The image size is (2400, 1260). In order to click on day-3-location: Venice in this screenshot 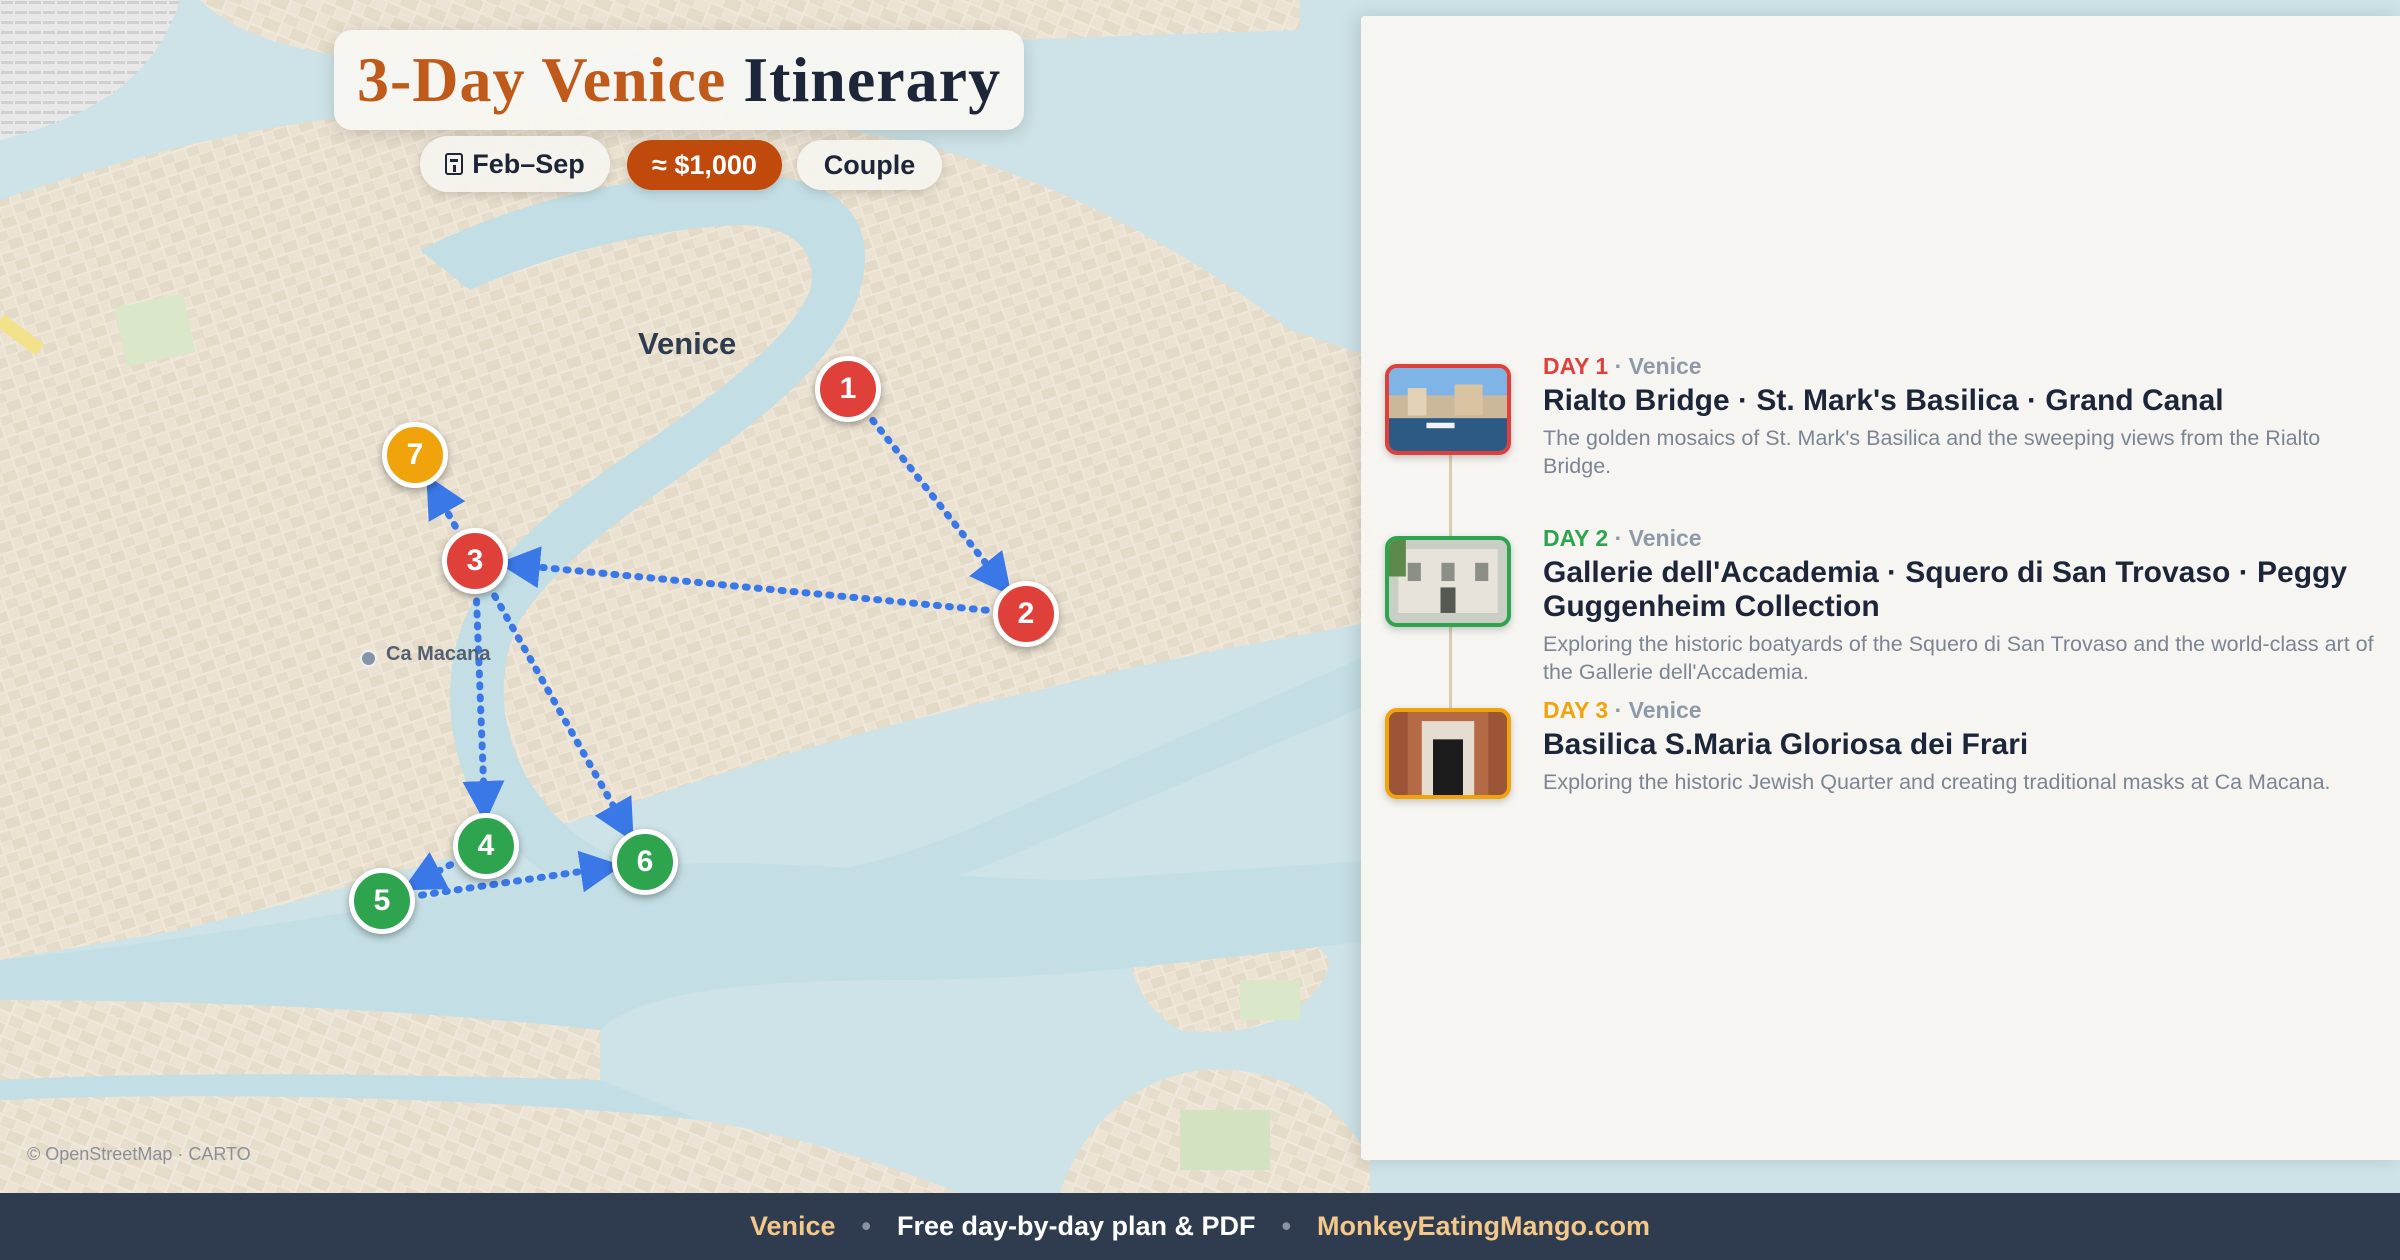, I will do `click(1665, 710)`.